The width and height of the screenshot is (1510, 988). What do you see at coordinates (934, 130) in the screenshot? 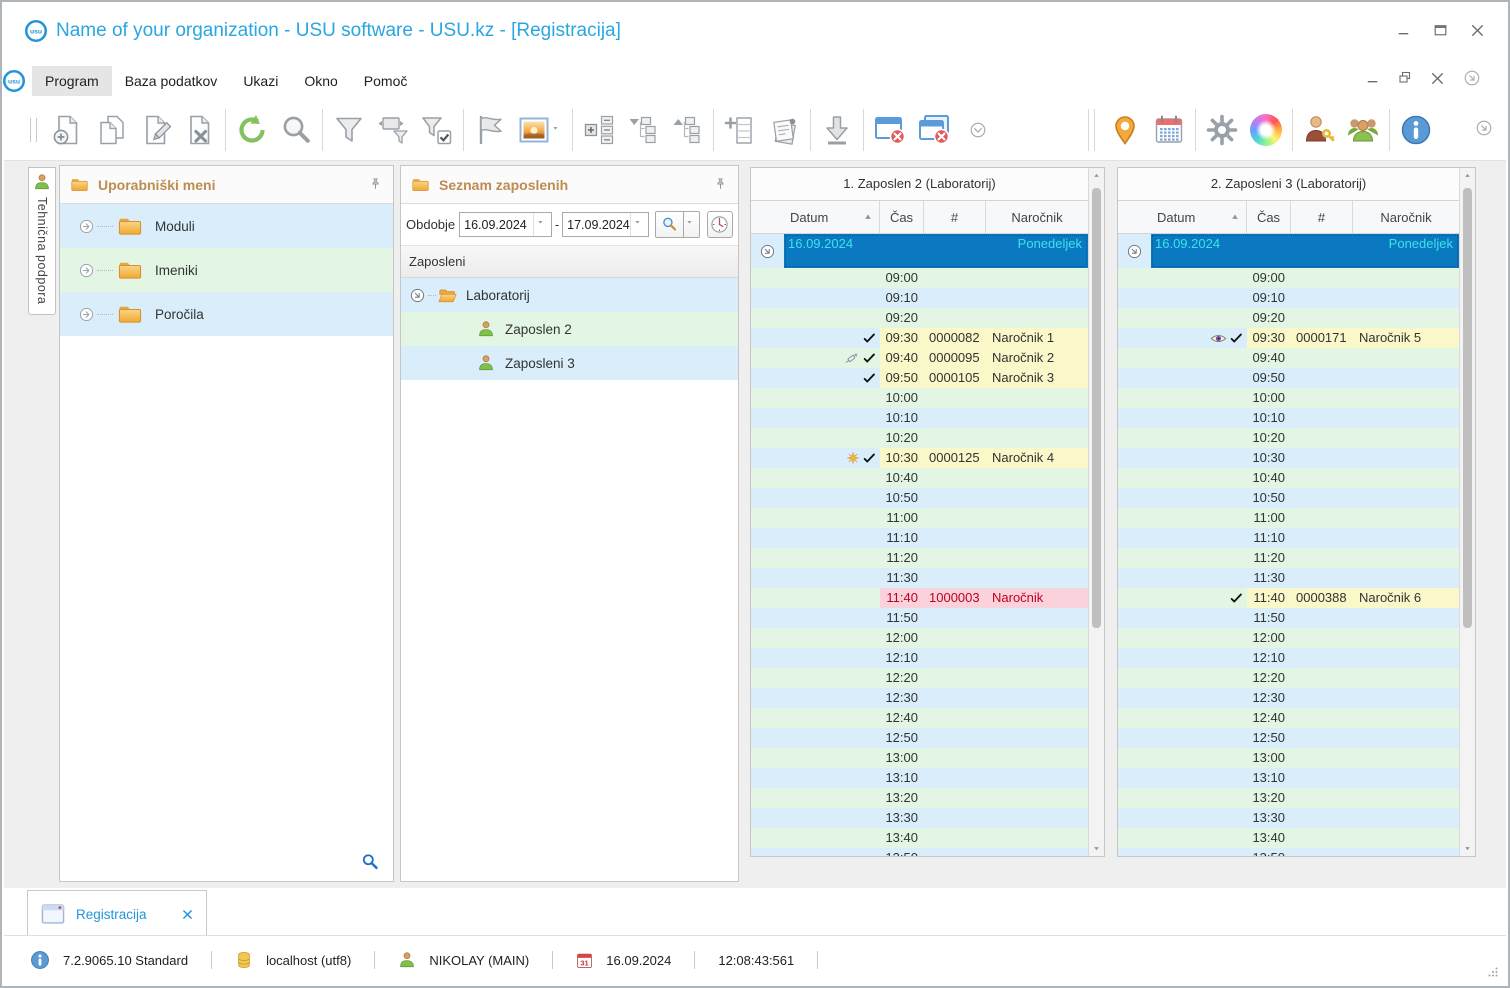
I see `close-all-windows-button` at bounding box center [934, 130].